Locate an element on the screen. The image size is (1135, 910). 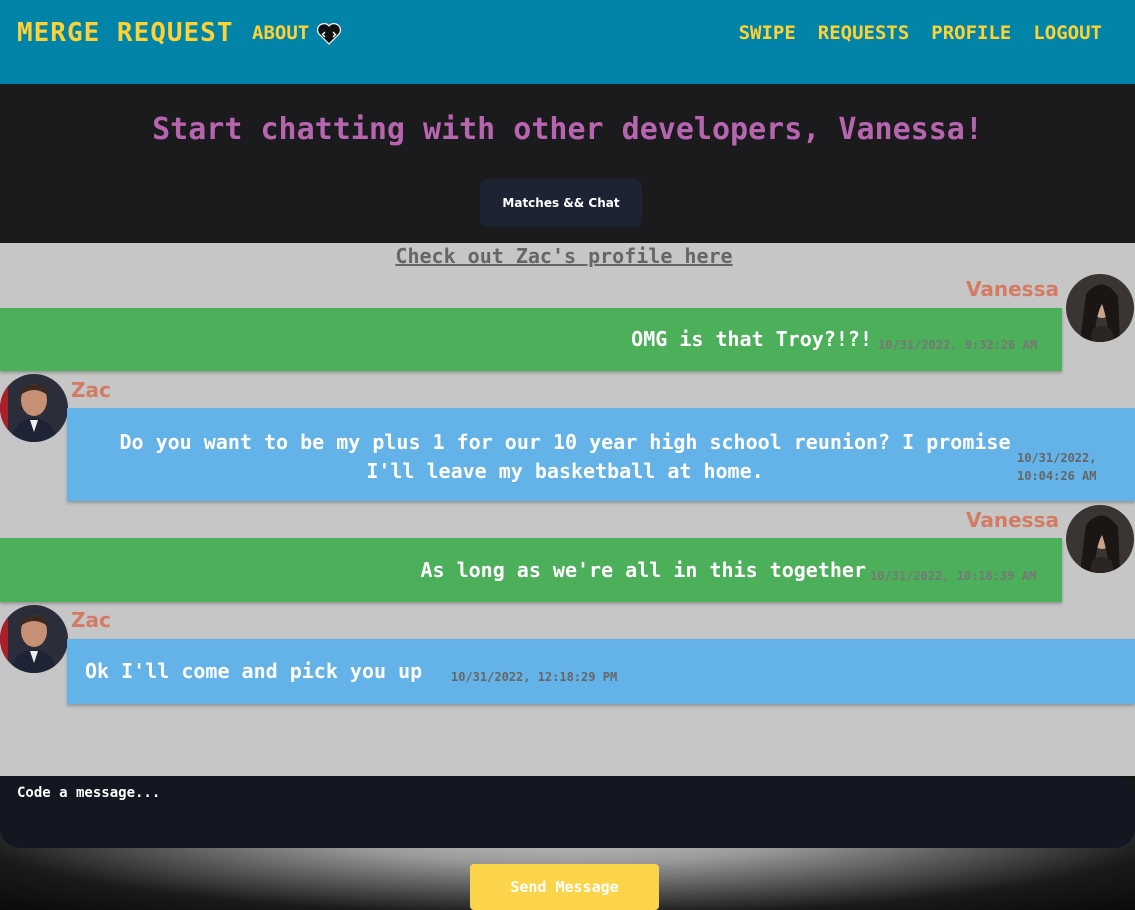
nav-links: SWIPE REQUESTS PROFILE LOGOUT is located at coordinates (920, 33).